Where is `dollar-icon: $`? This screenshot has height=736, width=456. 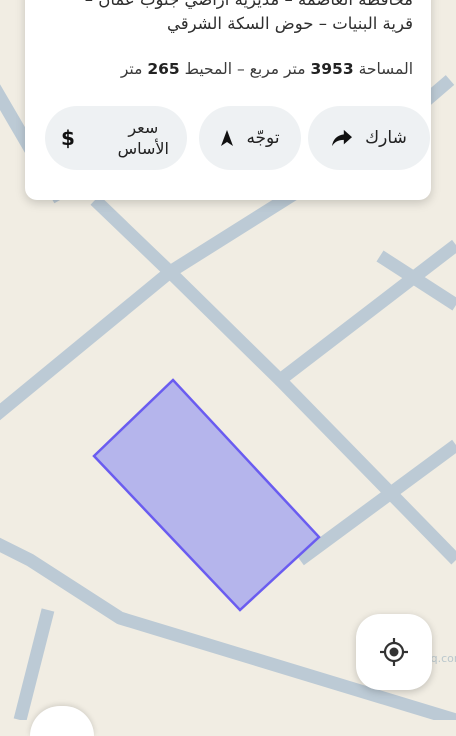
dollar-icon: $ is located at coordinates (68, 138).